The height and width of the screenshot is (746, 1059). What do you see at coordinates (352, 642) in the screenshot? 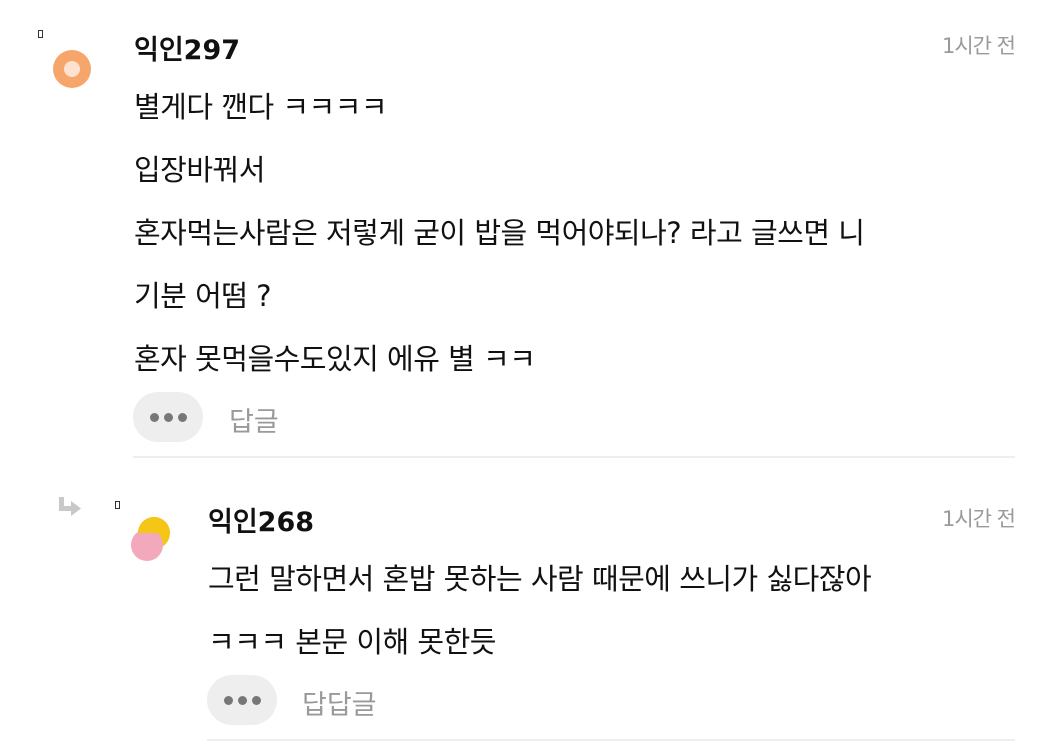
I see `comment-text-line: ㅋㅋㅋ 본문 이해 못한듯` at bounding box center [352, 642].